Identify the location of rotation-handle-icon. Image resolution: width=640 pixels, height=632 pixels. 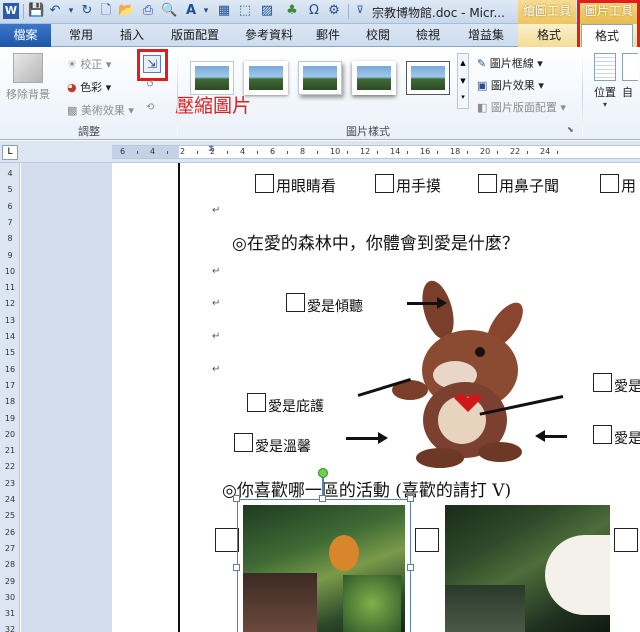
(323, 473).